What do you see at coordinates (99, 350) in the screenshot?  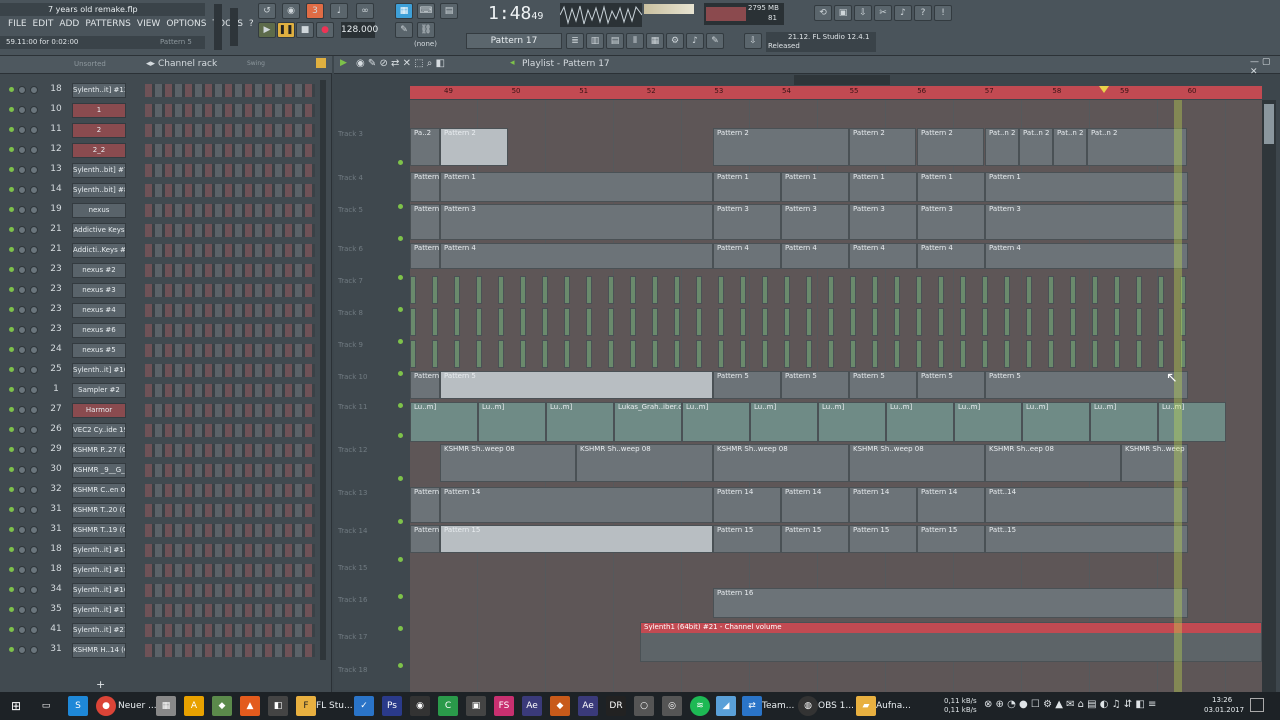 I see `channel-name-button: nexus #5` at bounding box center [99, 350].